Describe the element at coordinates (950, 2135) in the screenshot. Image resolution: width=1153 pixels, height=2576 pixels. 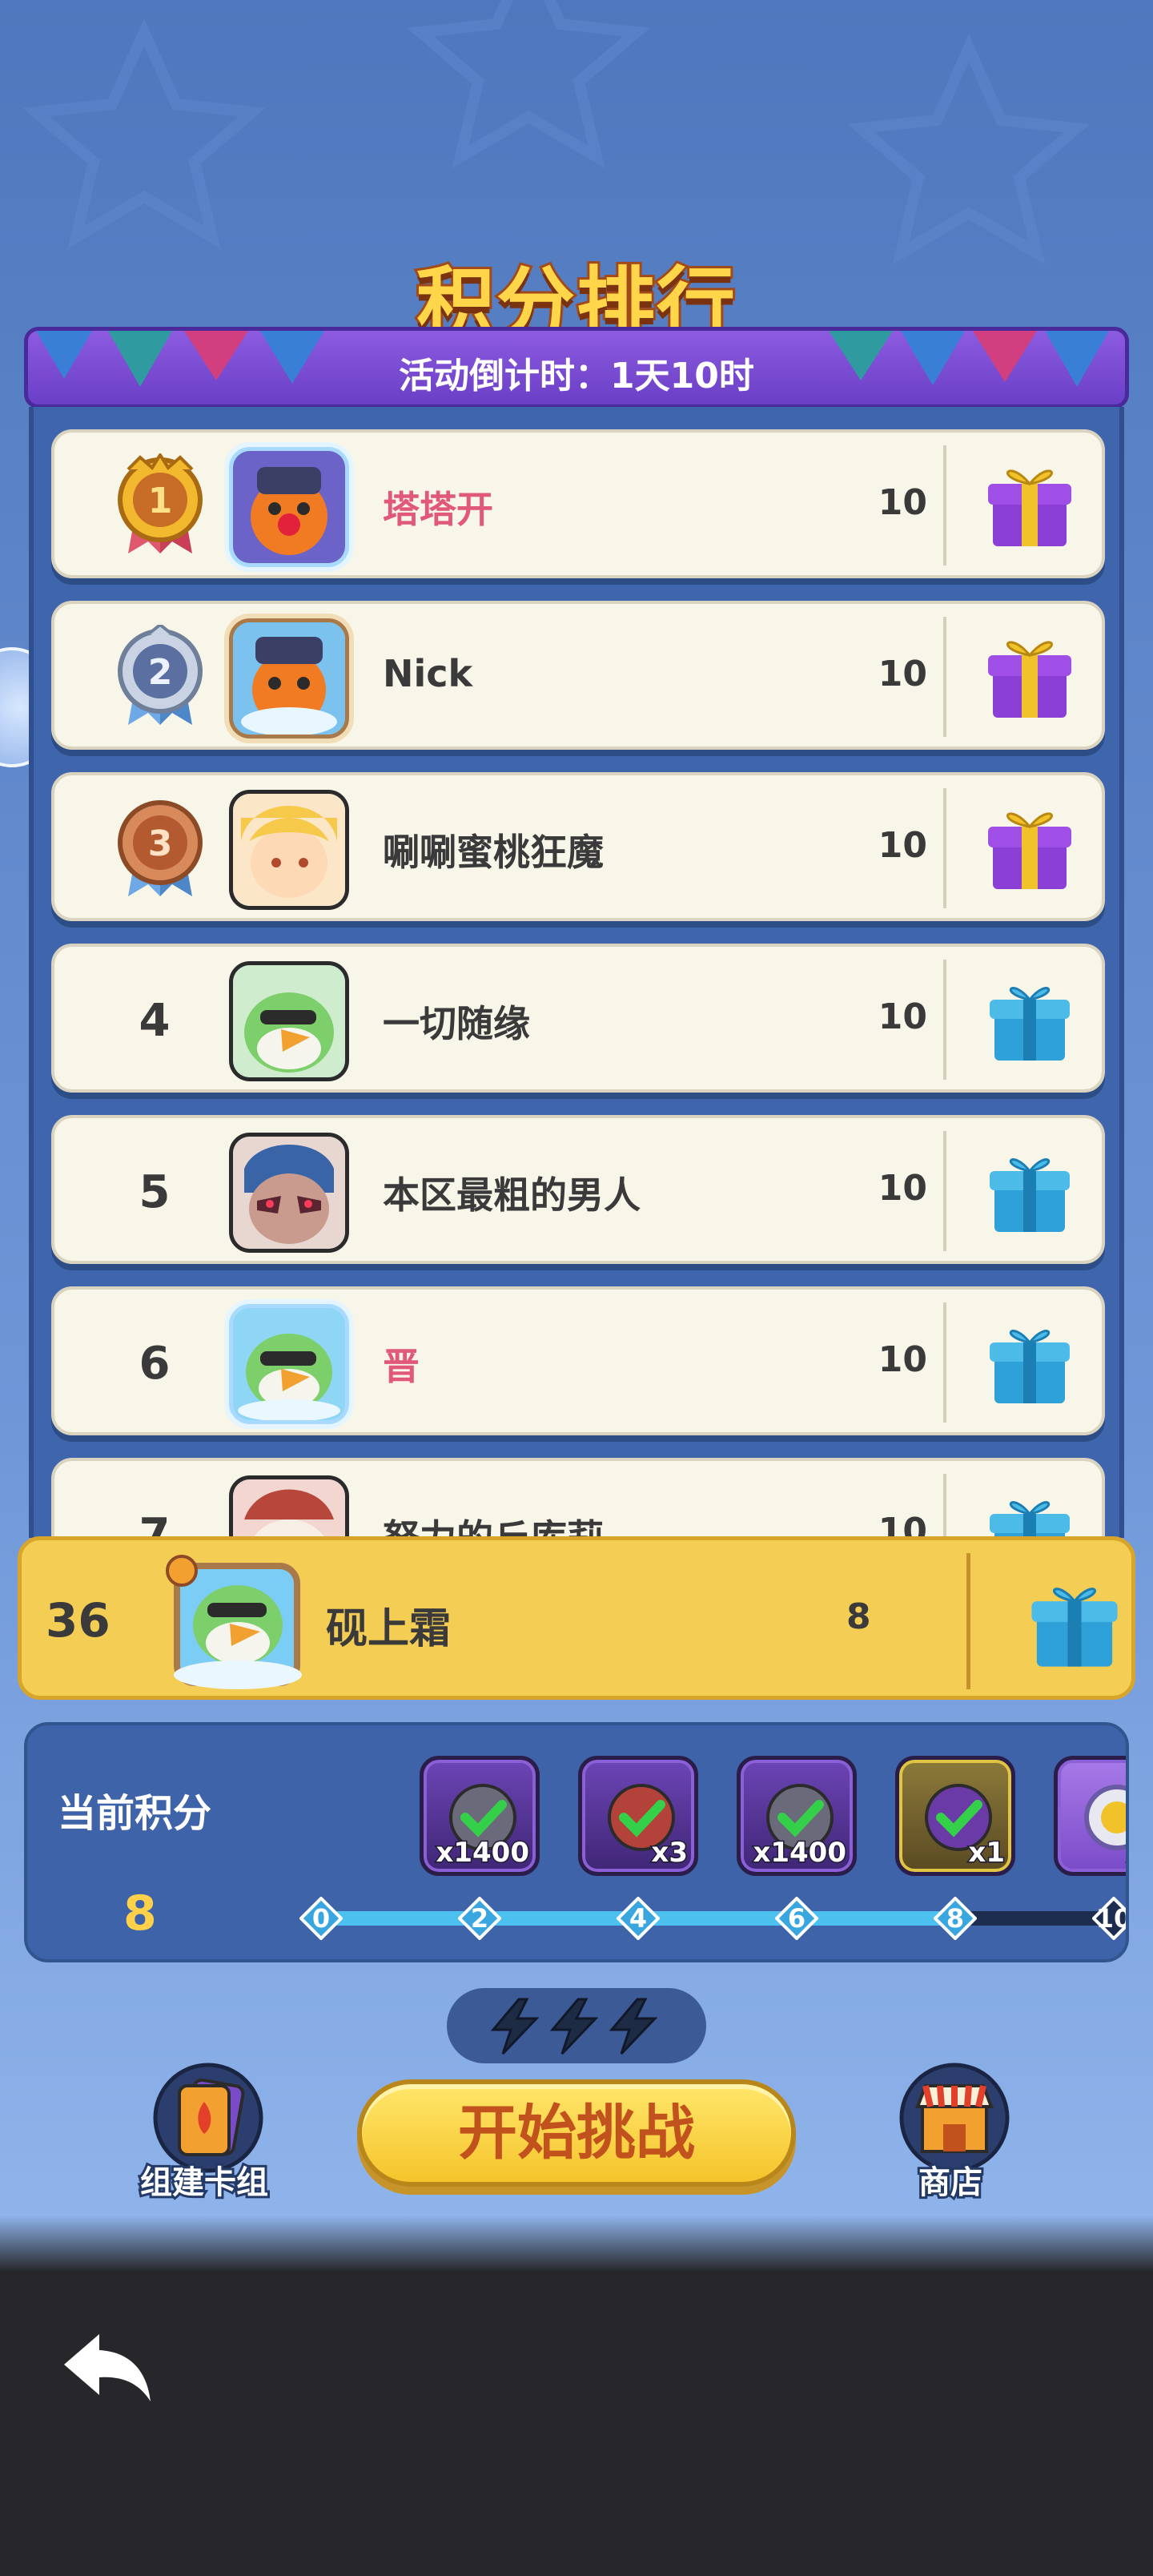
I see `shop-button: 商店` at that location.